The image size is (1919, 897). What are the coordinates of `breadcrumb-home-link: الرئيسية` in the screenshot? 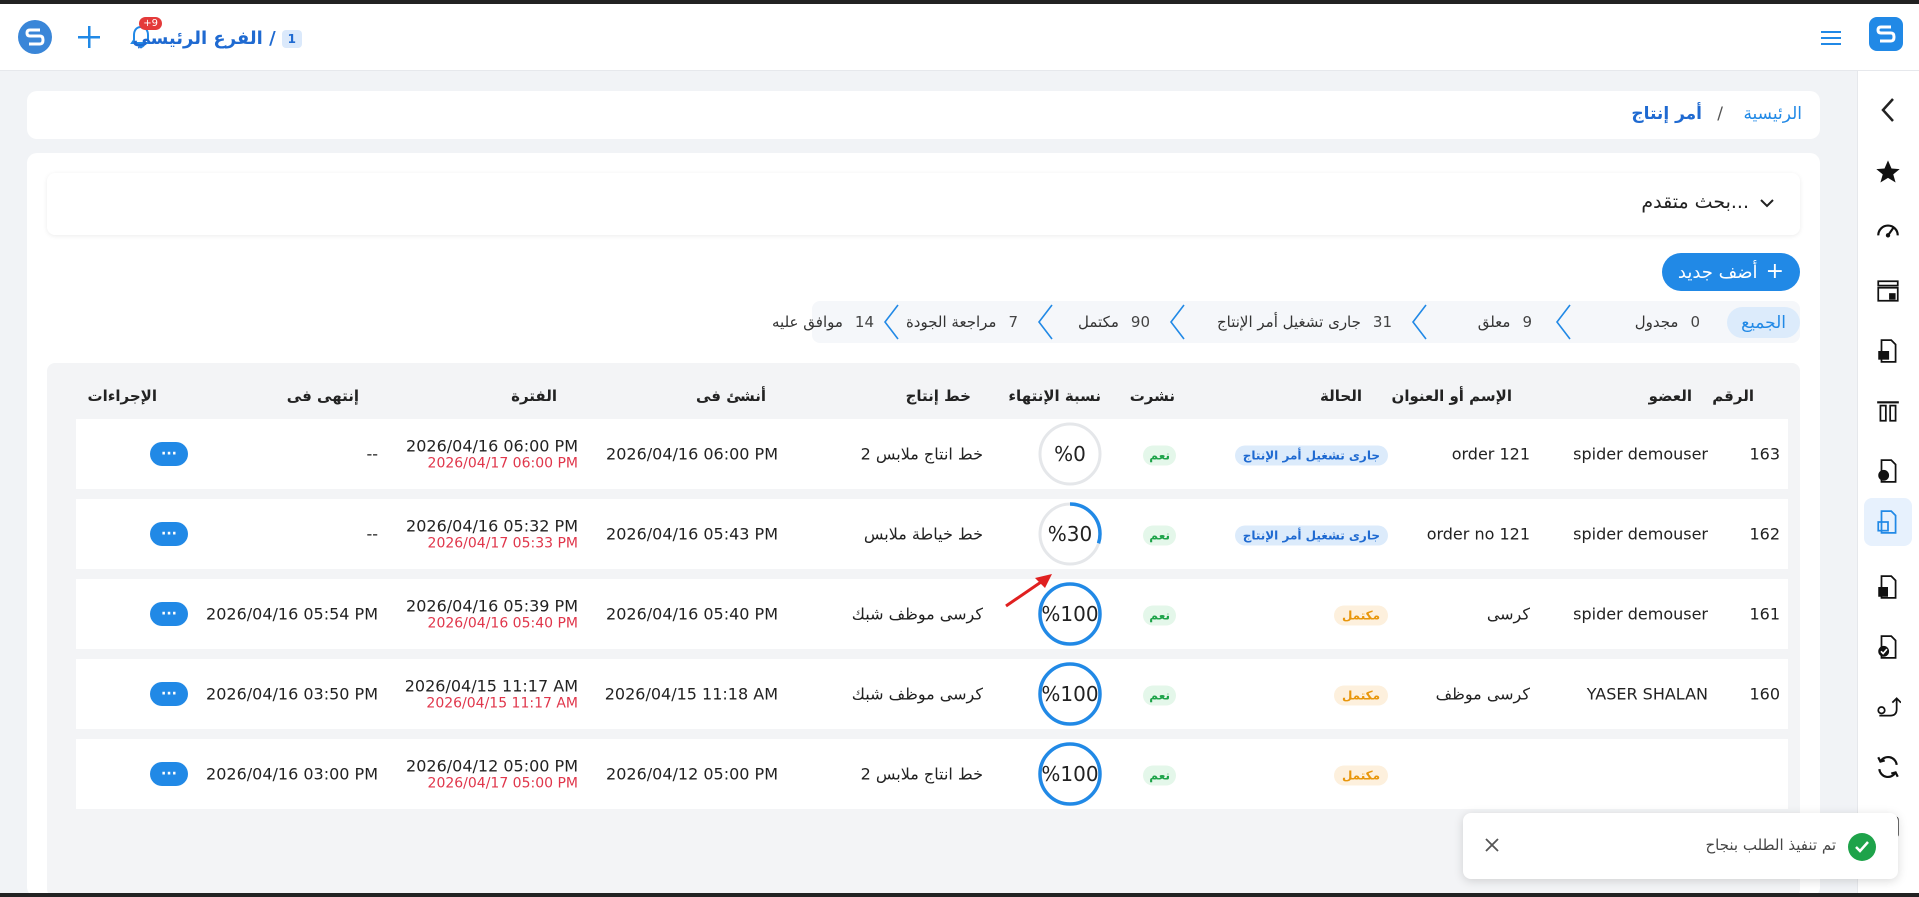 It's located at (1772, 114).